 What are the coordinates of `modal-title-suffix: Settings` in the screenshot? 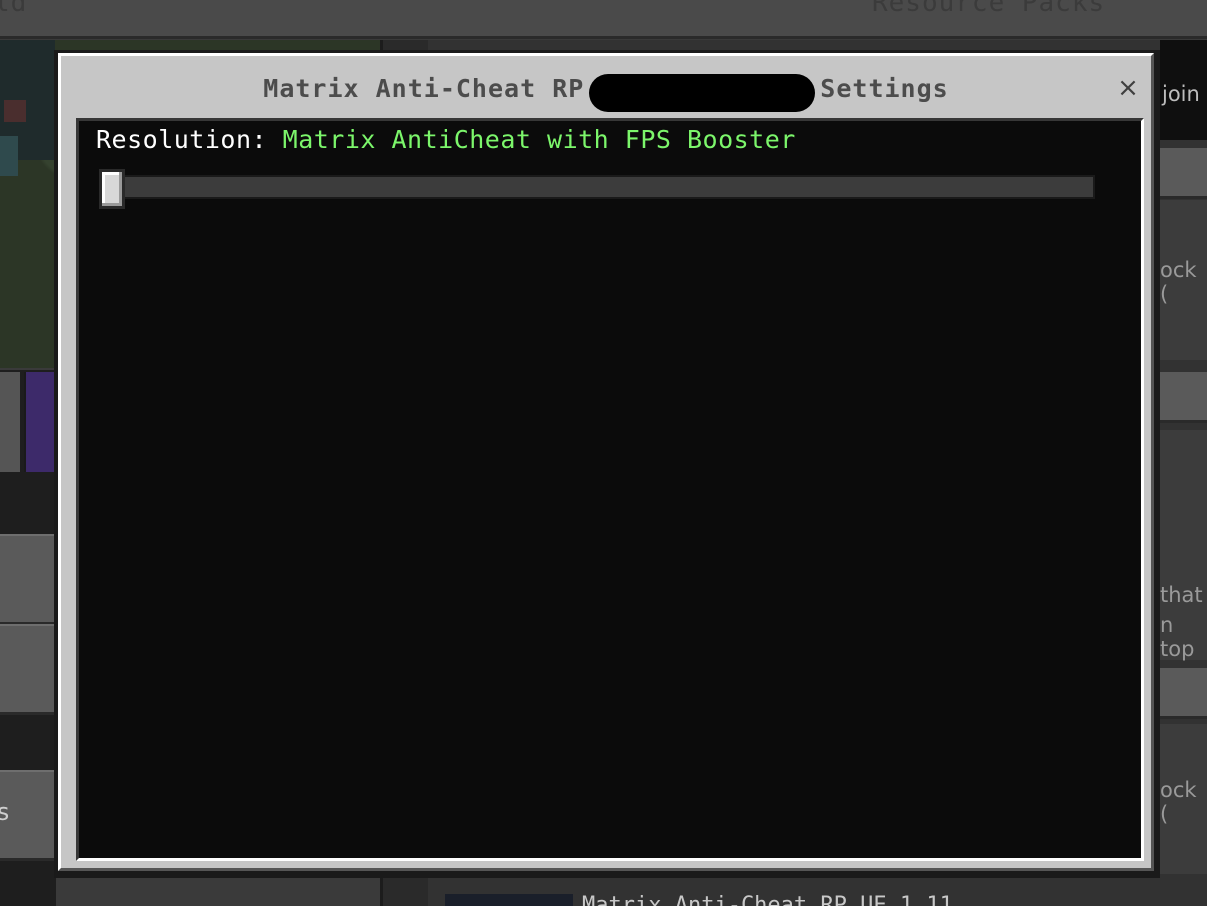 It's located at (884, 88).